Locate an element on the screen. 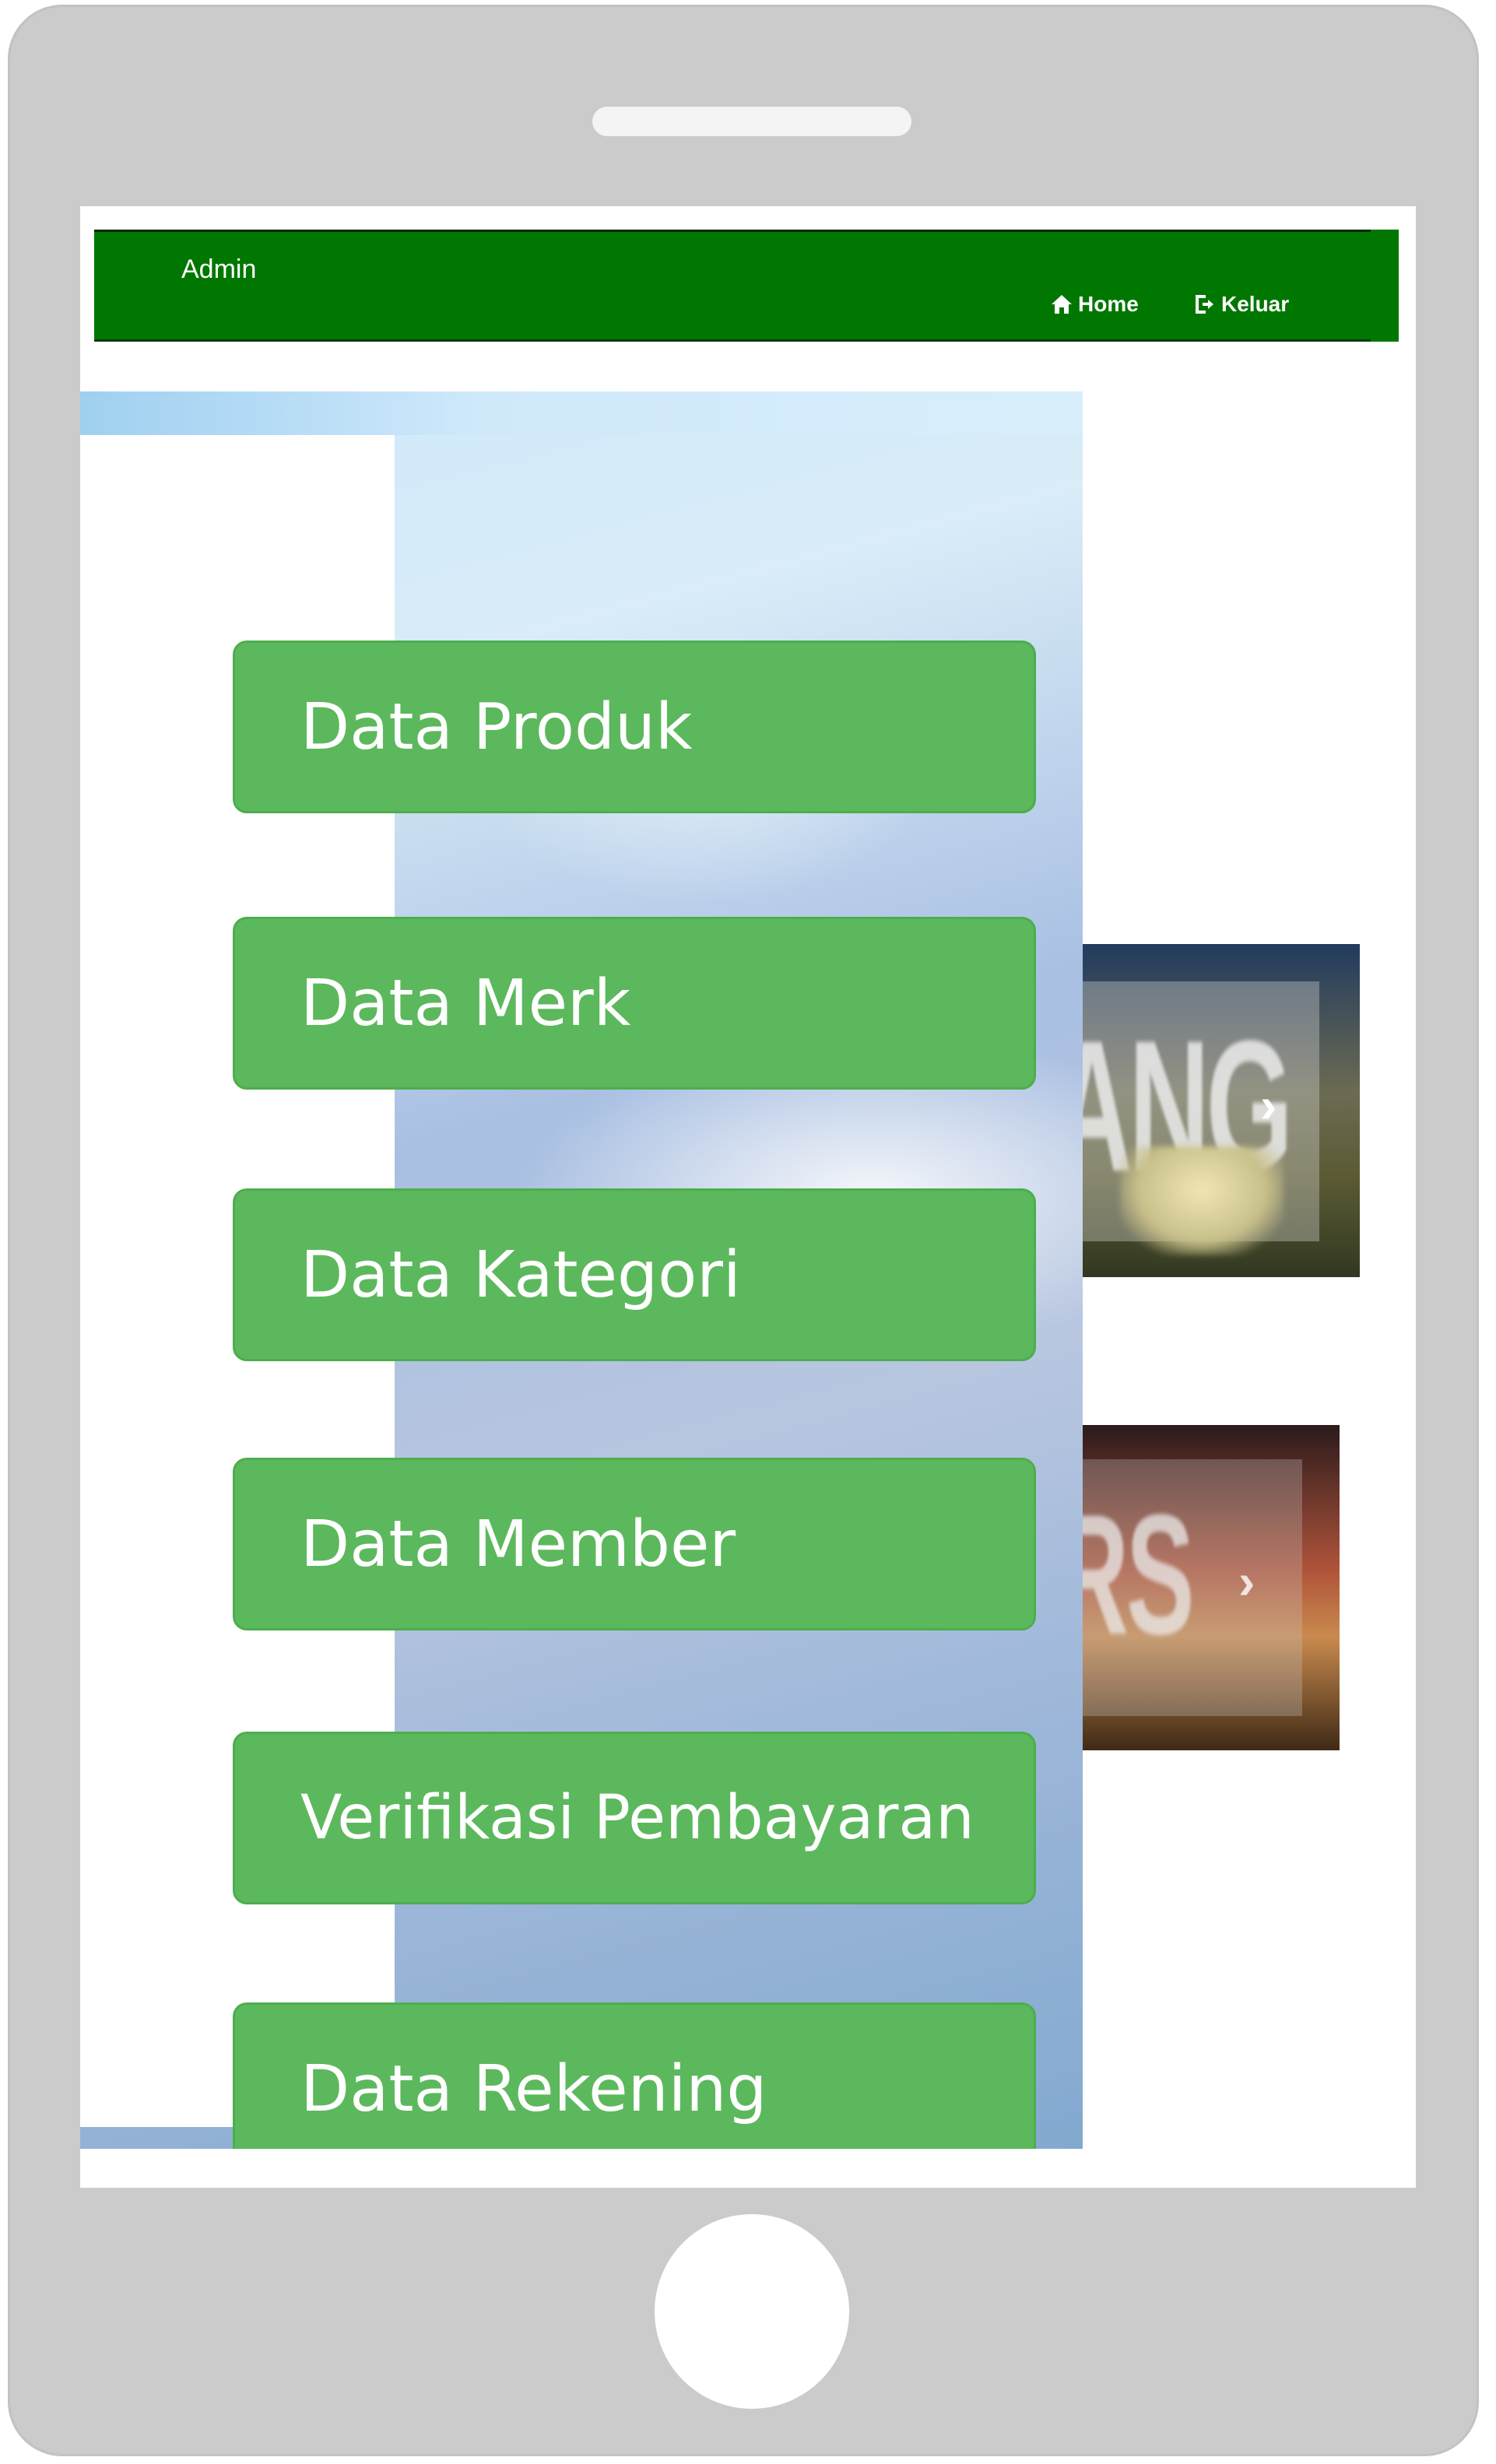 This screenshot has height=2464, width=1496. logout-link-label: Keluar is located at coordinates (1255, 304).